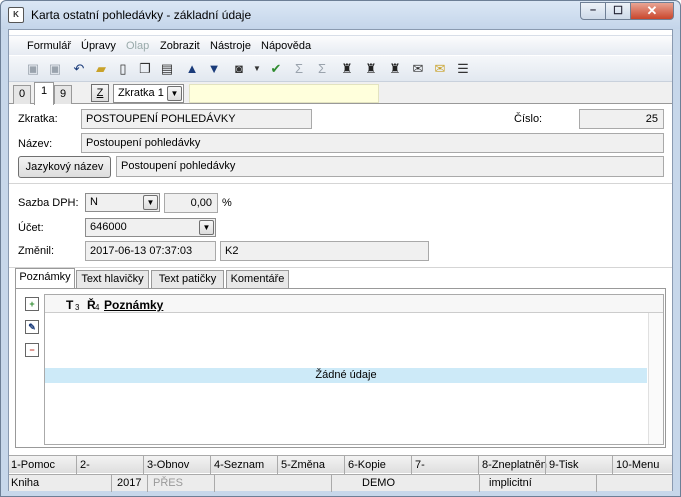 The width and height of the screenshot is (681, 497). Describe the element at coordinates (257, 69) in the screenshot. I see `camera-dropdown-icon: ▼` at that location.